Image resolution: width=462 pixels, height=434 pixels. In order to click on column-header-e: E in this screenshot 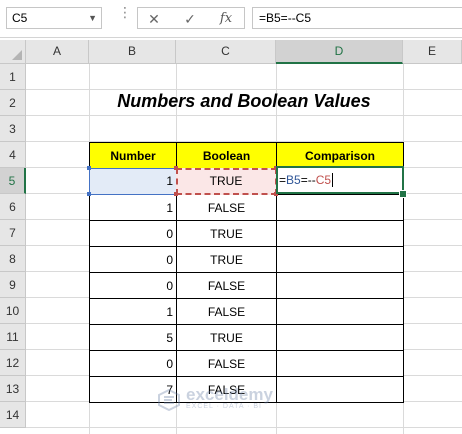, I will do `click(432, 52)`.